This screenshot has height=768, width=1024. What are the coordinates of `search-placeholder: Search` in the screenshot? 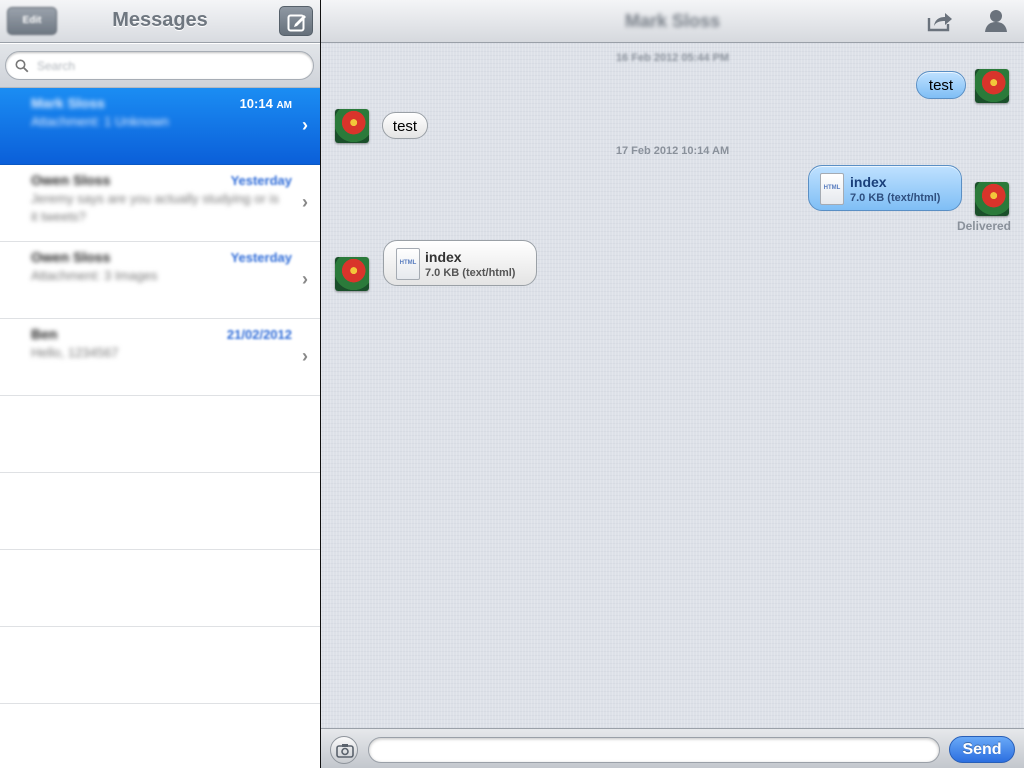 It's located at (56, 66).